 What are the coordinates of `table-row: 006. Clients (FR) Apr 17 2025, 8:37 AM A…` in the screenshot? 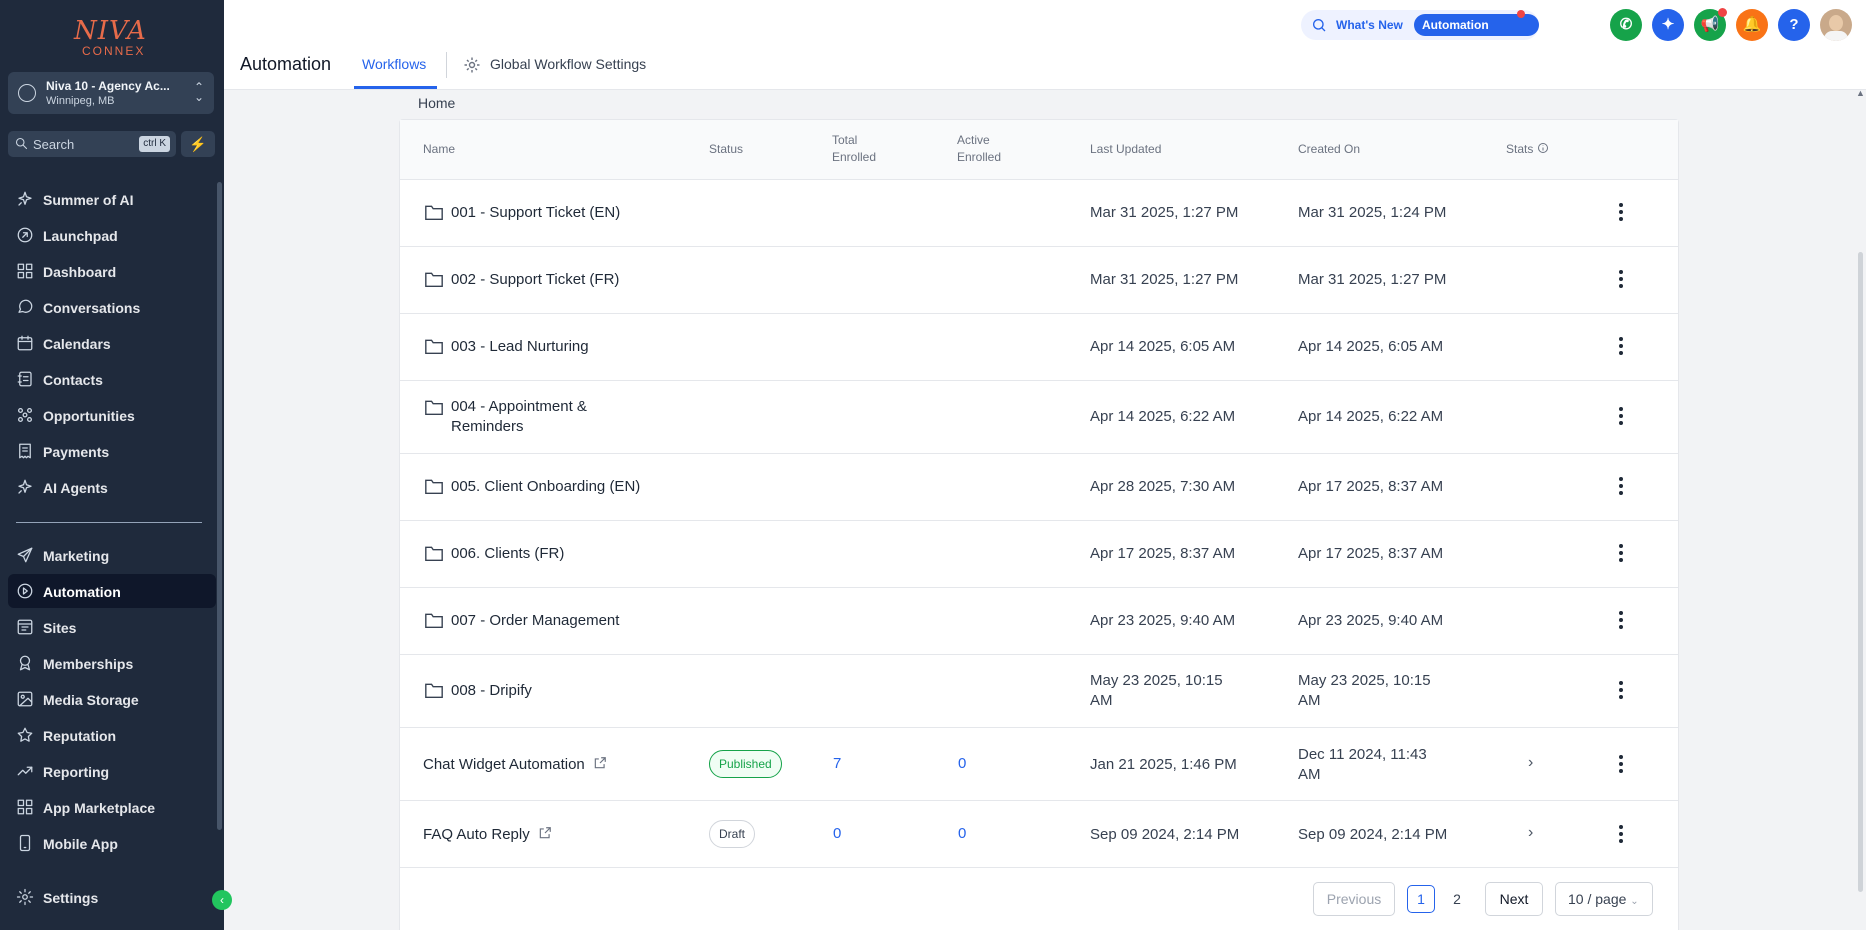 It's located at (1039, 554).